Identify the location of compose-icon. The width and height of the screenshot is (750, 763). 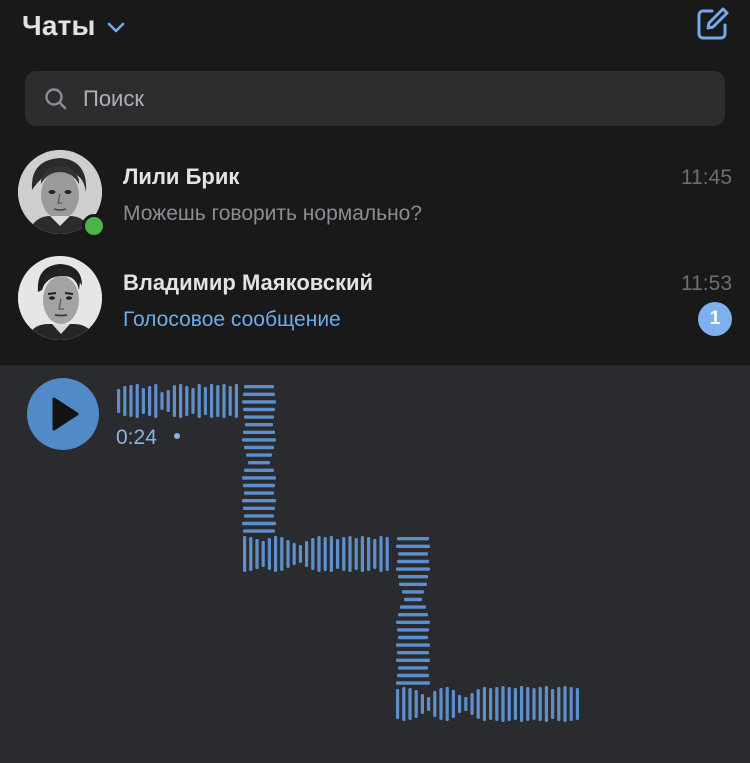
(712, 24).